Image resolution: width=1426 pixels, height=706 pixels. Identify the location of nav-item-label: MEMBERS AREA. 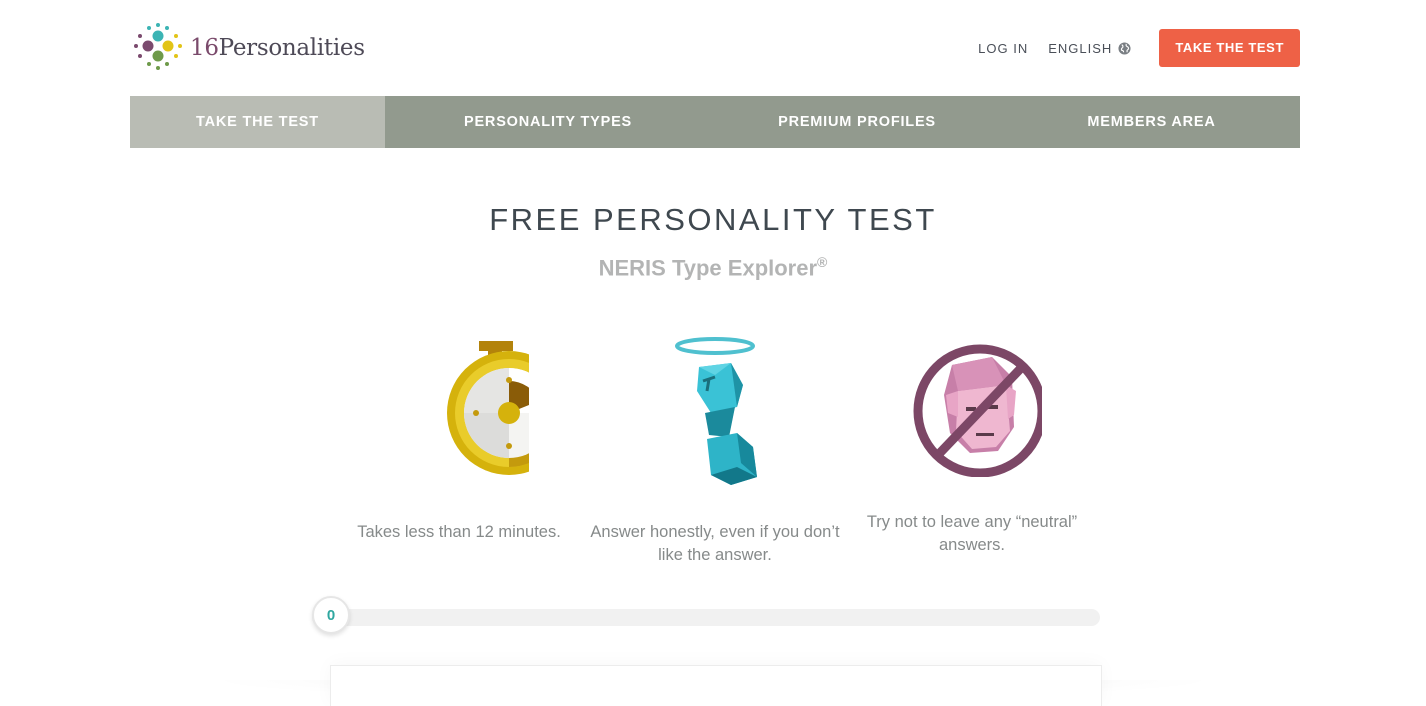
(1151, 122).